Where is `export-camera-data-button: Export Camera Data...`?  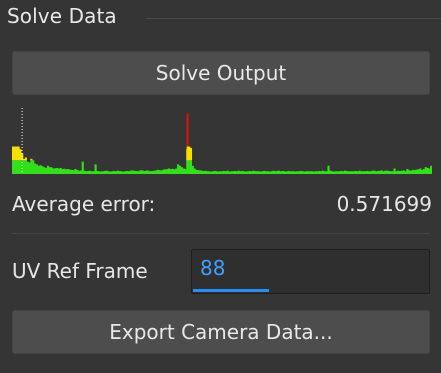 export-camera-data-button: Export Camera Data... is located at coordinates (221, 332).